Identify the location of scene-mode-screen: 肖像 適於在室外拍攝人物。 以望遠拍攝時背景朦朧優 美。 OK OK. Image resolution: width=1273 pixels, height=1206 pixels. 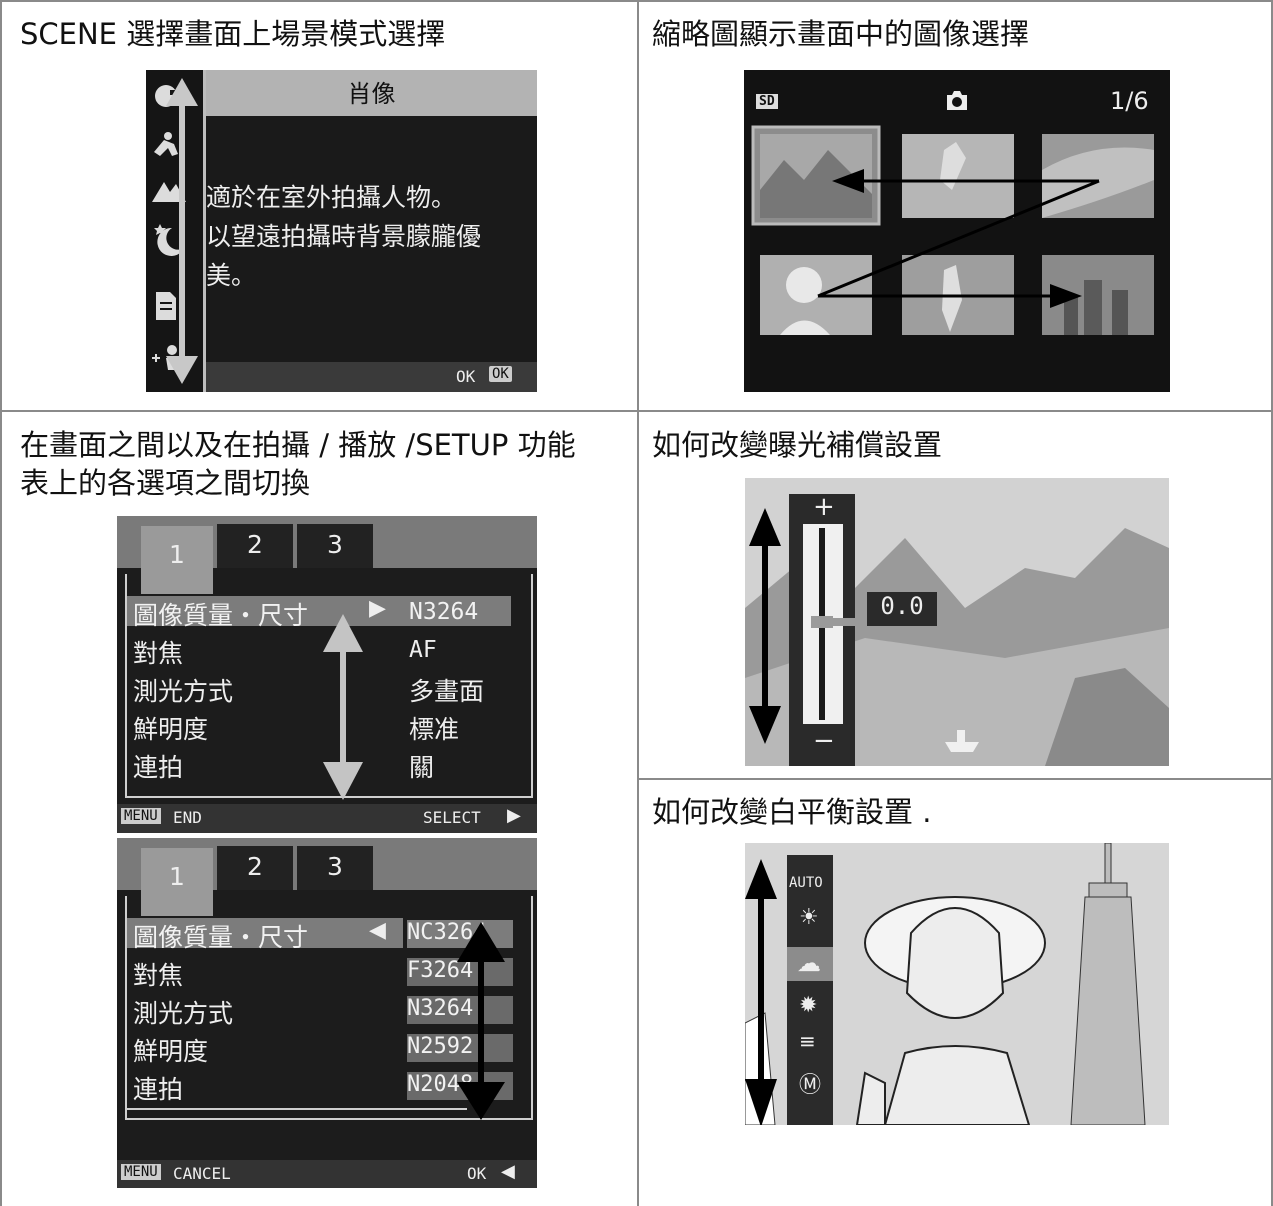
(341, 231).